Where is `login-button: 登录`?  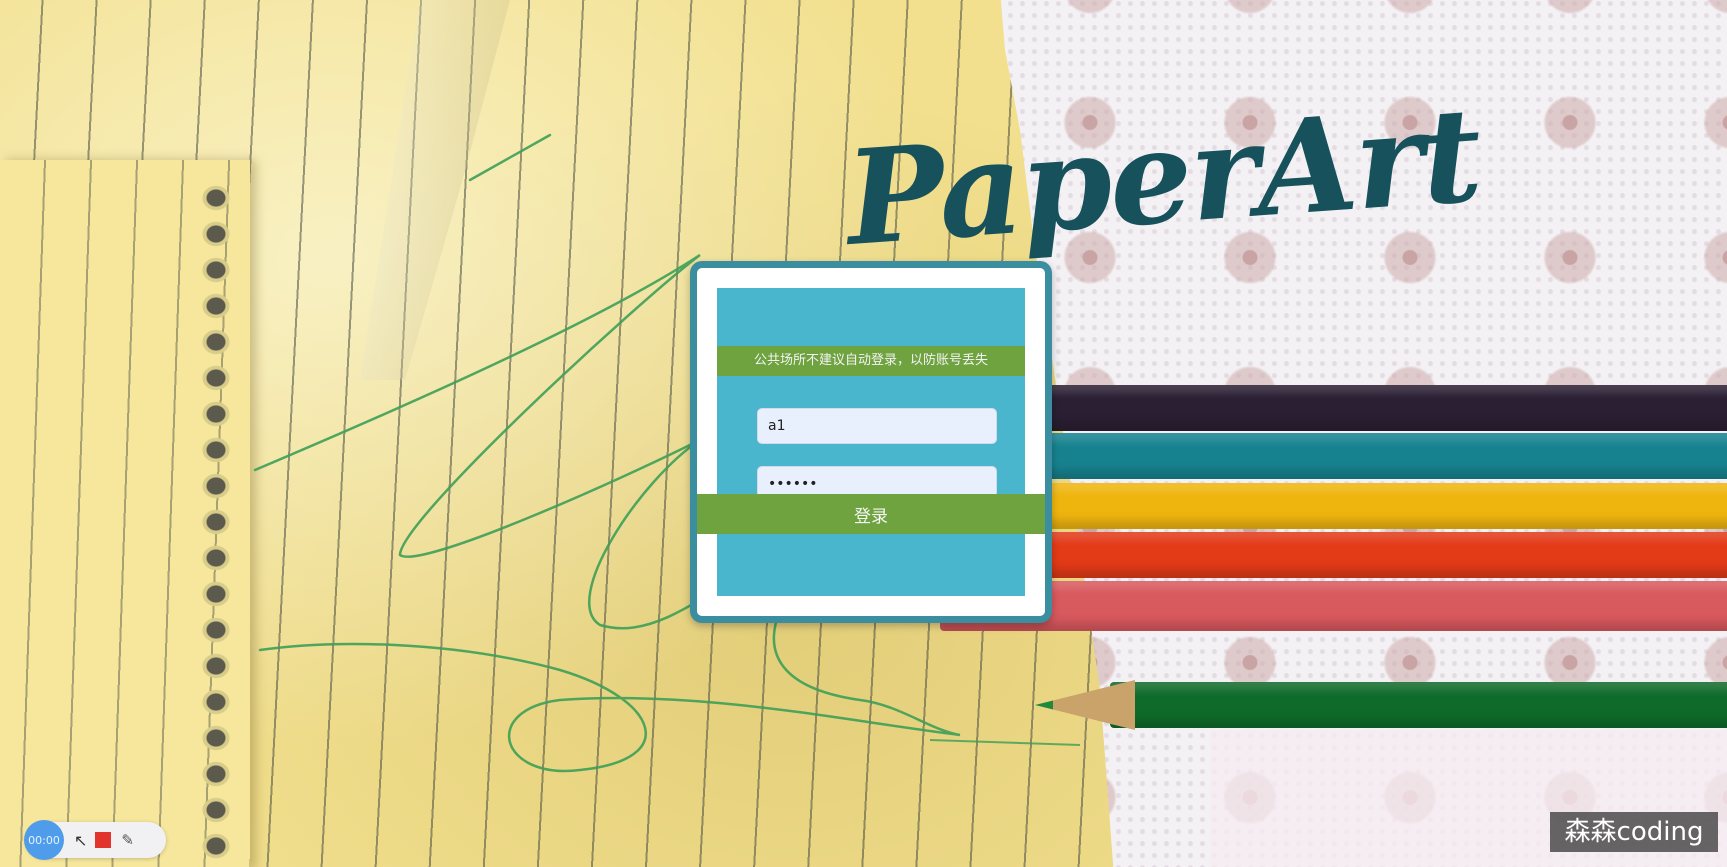 login-button: 登录 is located at coordinates (871, 514).